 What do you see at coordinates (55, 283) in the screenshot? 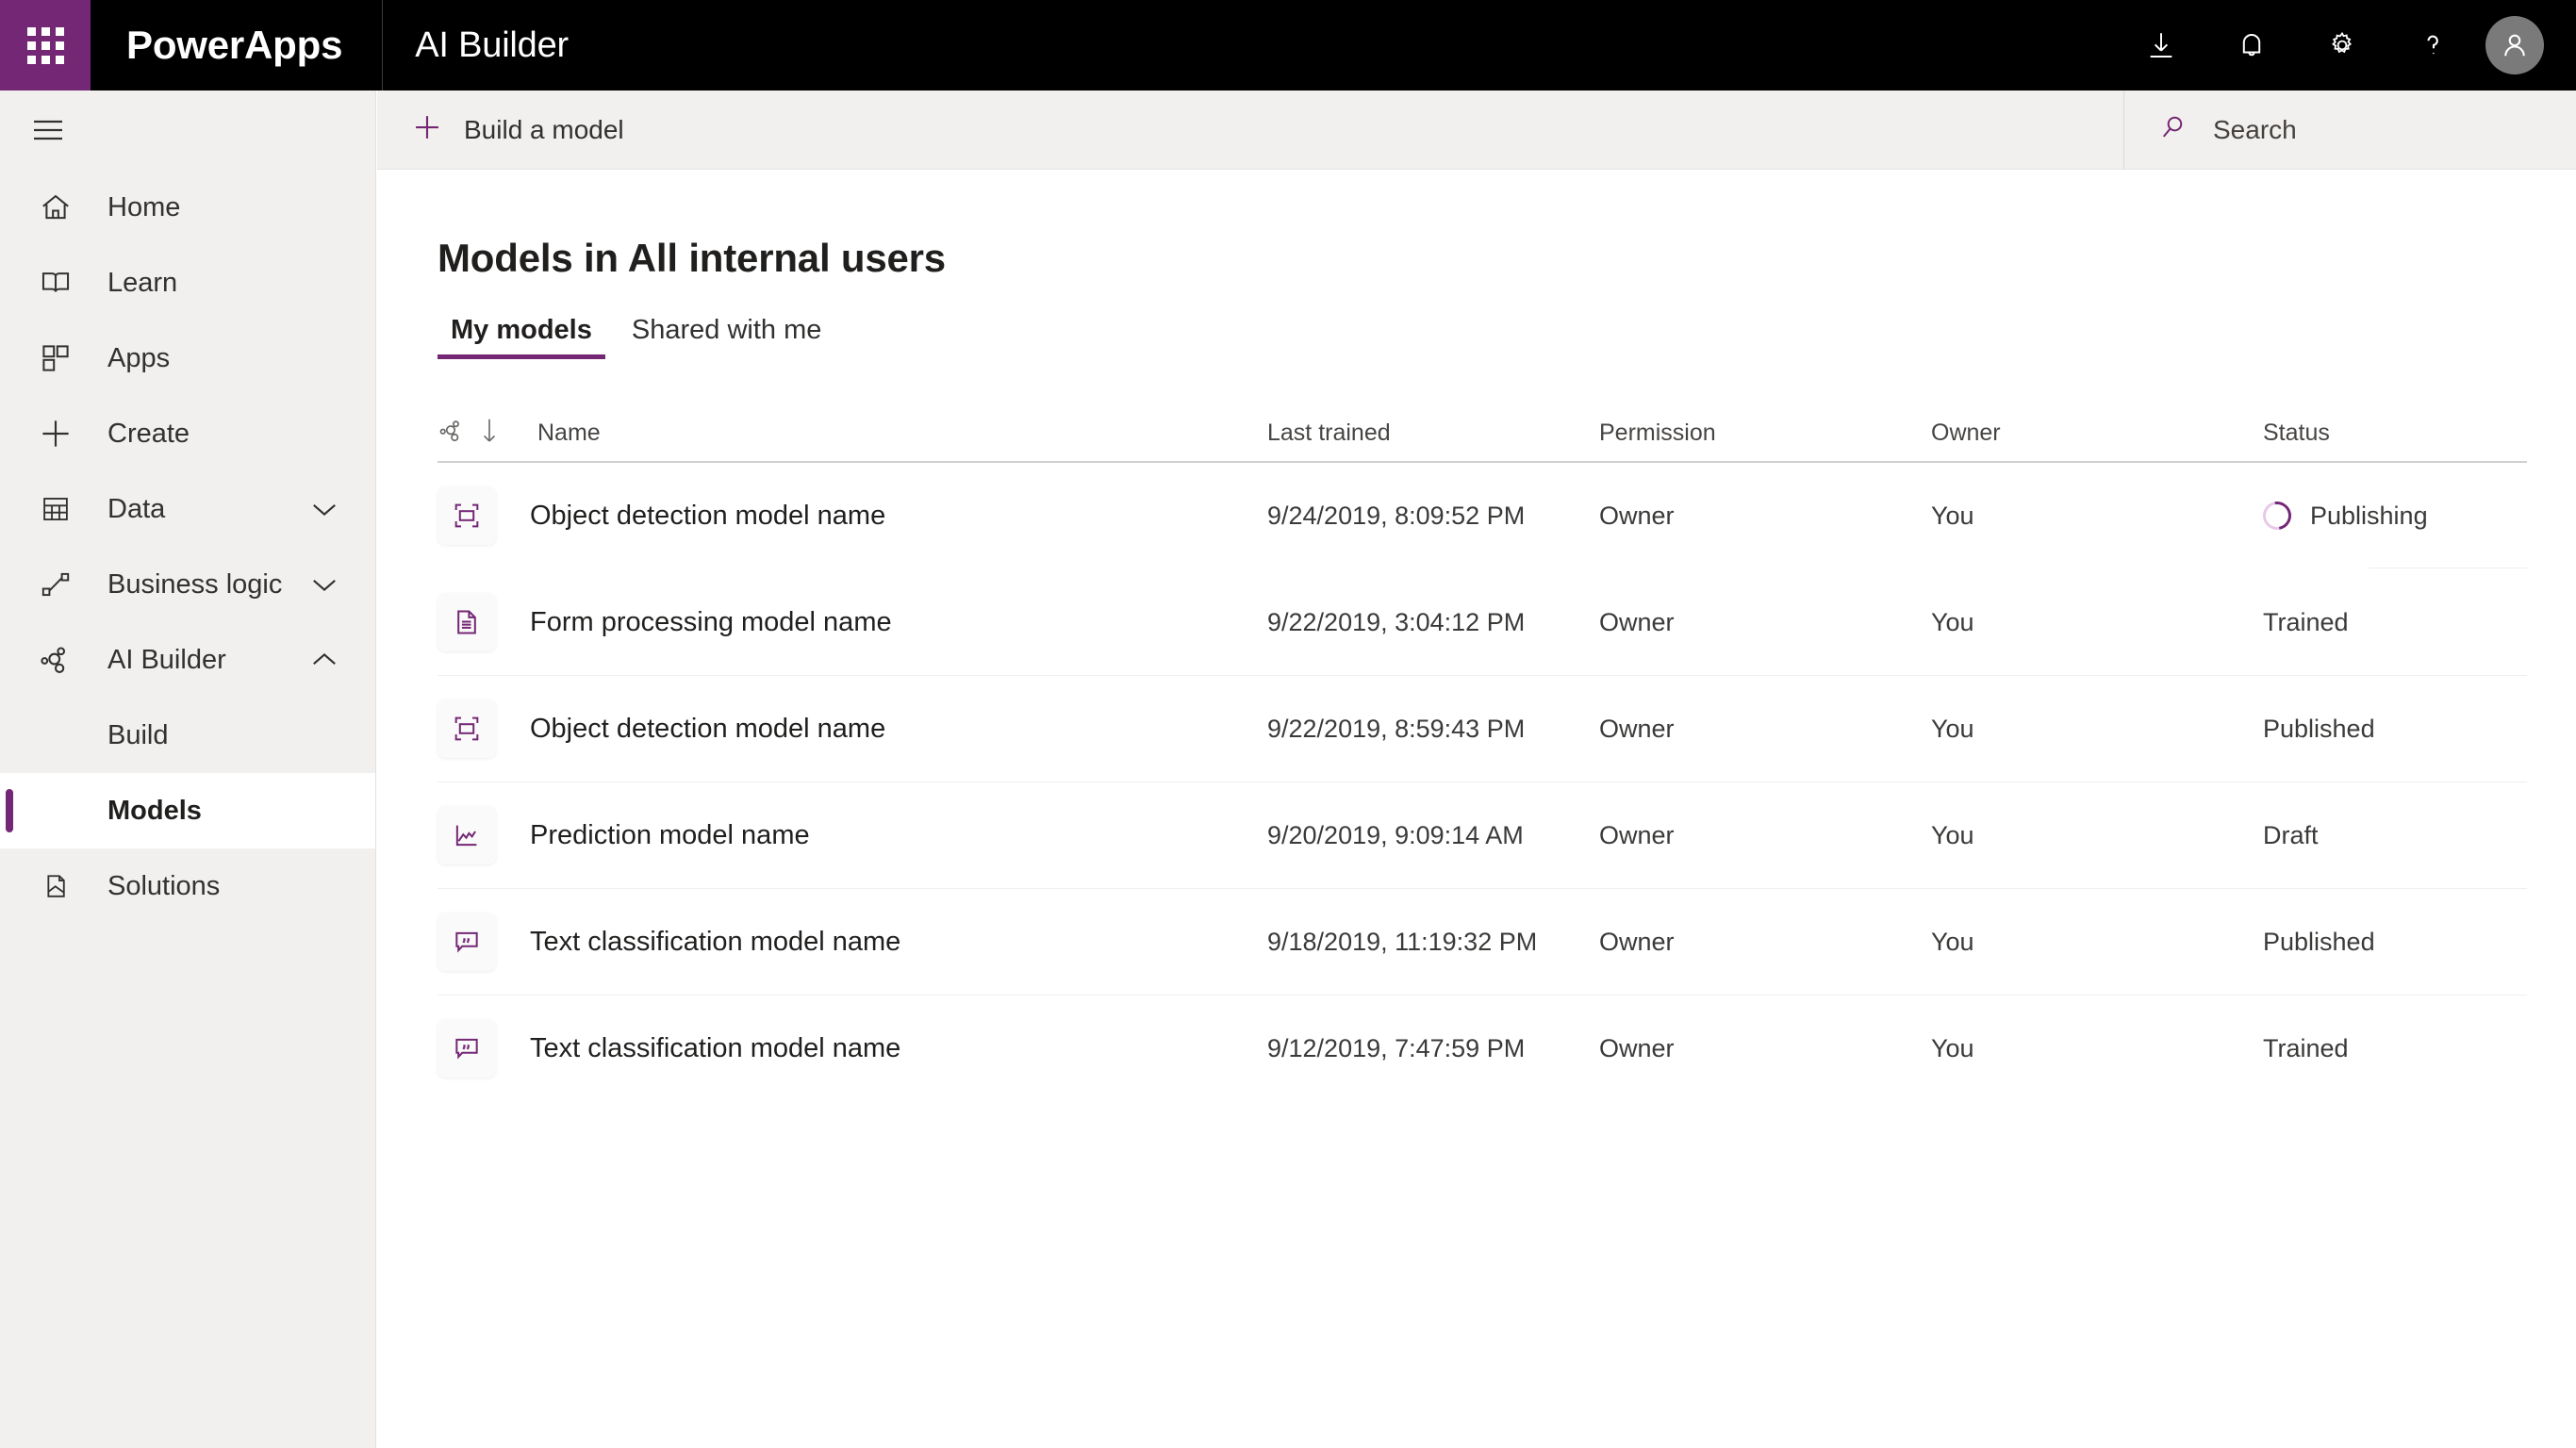
I see `book-icon` at bounding box center [55, 283].